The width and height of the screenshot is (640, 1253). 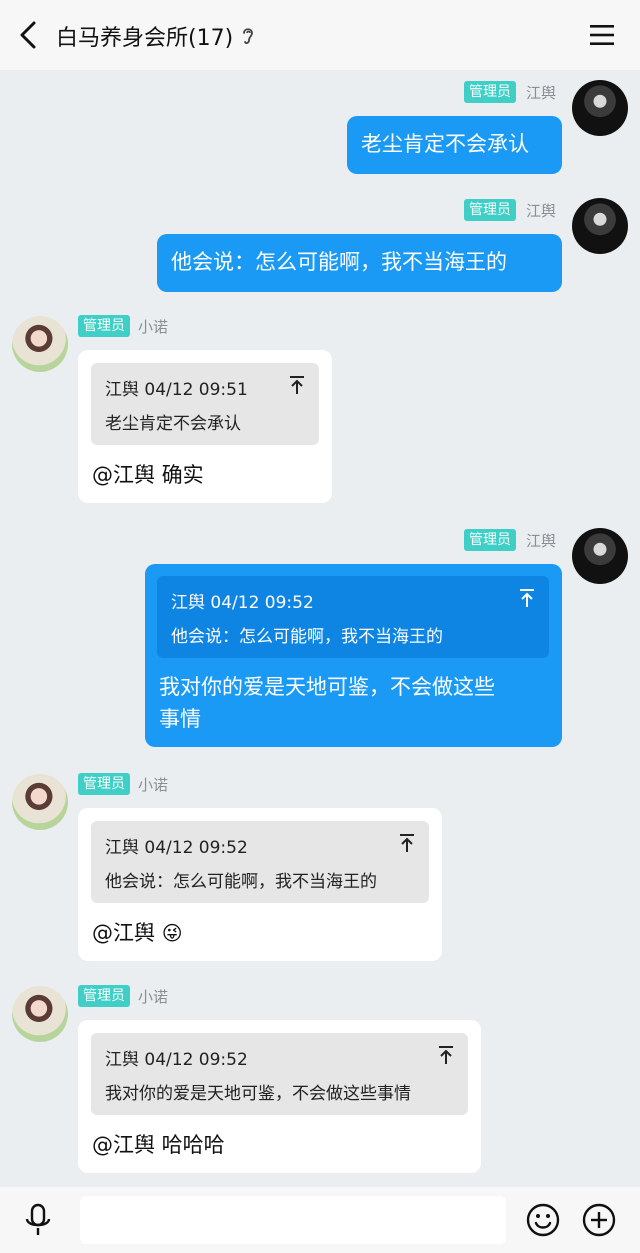 I want to click on message-bubble: 老尘肯定不会承认, so click(x=454, y=145).